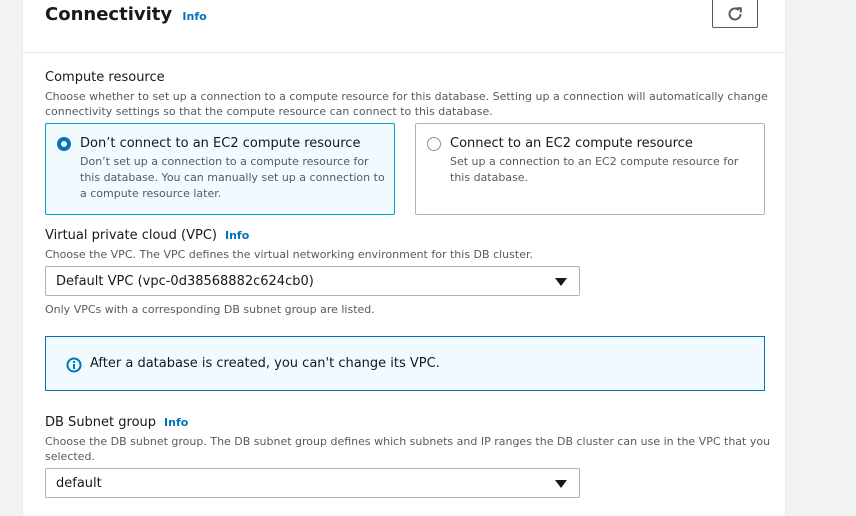 The width and height of the screenshot is (856, 516). I want to click on section-info-link: Info, so click(194, 16).